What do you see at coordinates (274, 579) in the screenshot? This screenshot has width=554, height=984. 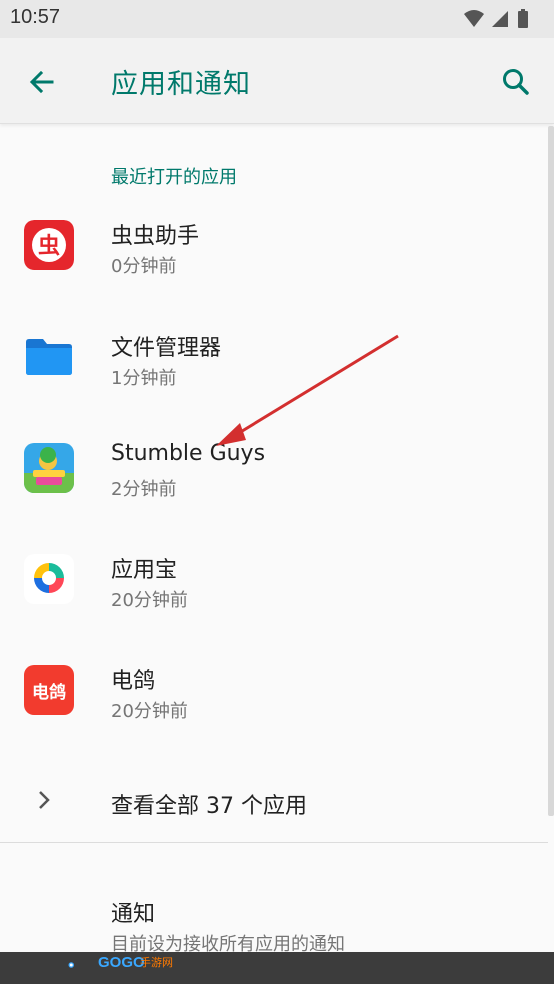 I see `app-row-yingyongbao: 应用宝 20分钟前` at bounding box center [274, 579].